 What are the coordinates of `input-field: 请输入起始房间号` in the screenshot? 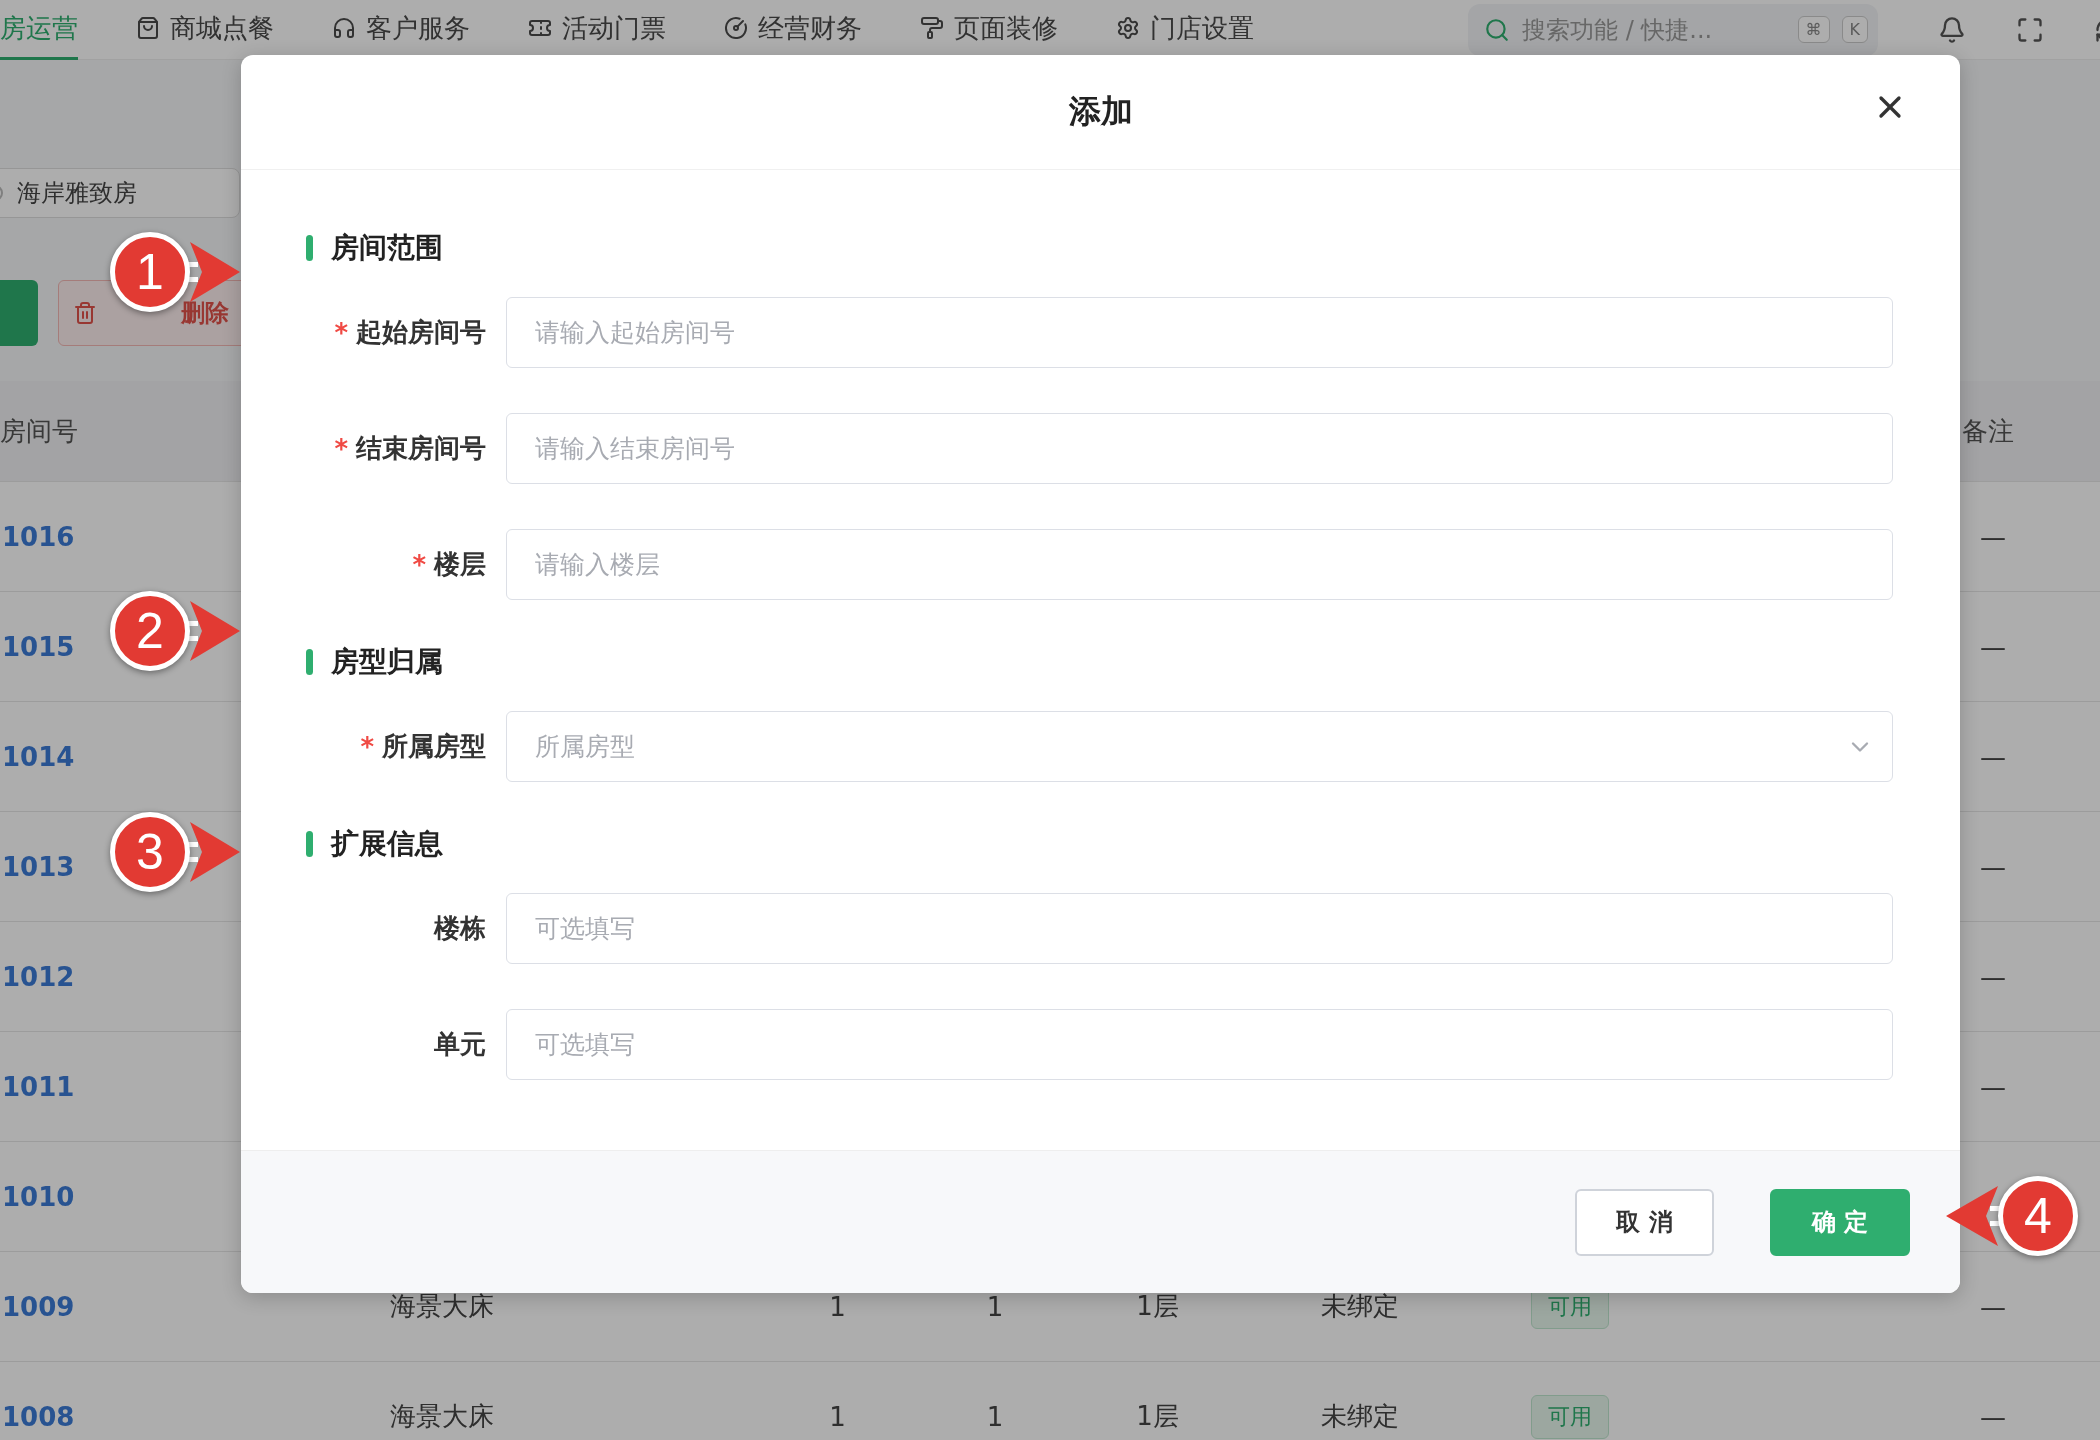 It's located at (1199, 332).